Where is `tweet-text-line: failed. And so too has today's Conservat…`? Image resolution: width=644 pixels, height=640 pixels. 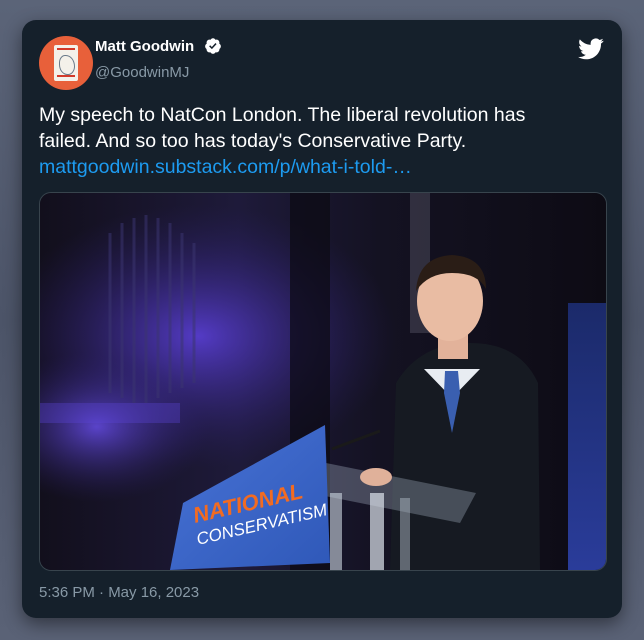 tweet-text-line: failed. And so too has today's Conservat… is located at coordinates (253, 141).